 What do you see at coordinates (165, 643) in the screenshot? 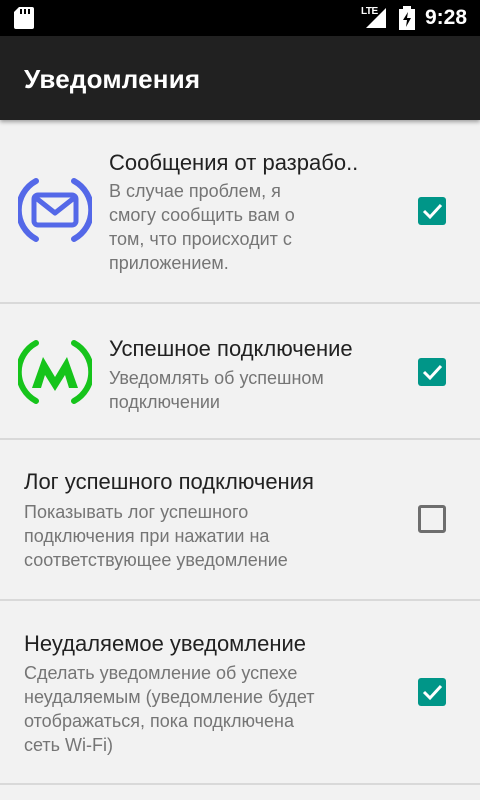
I see `setting-title: Неудаляемое уведомление` at bounding box center [165, 643].